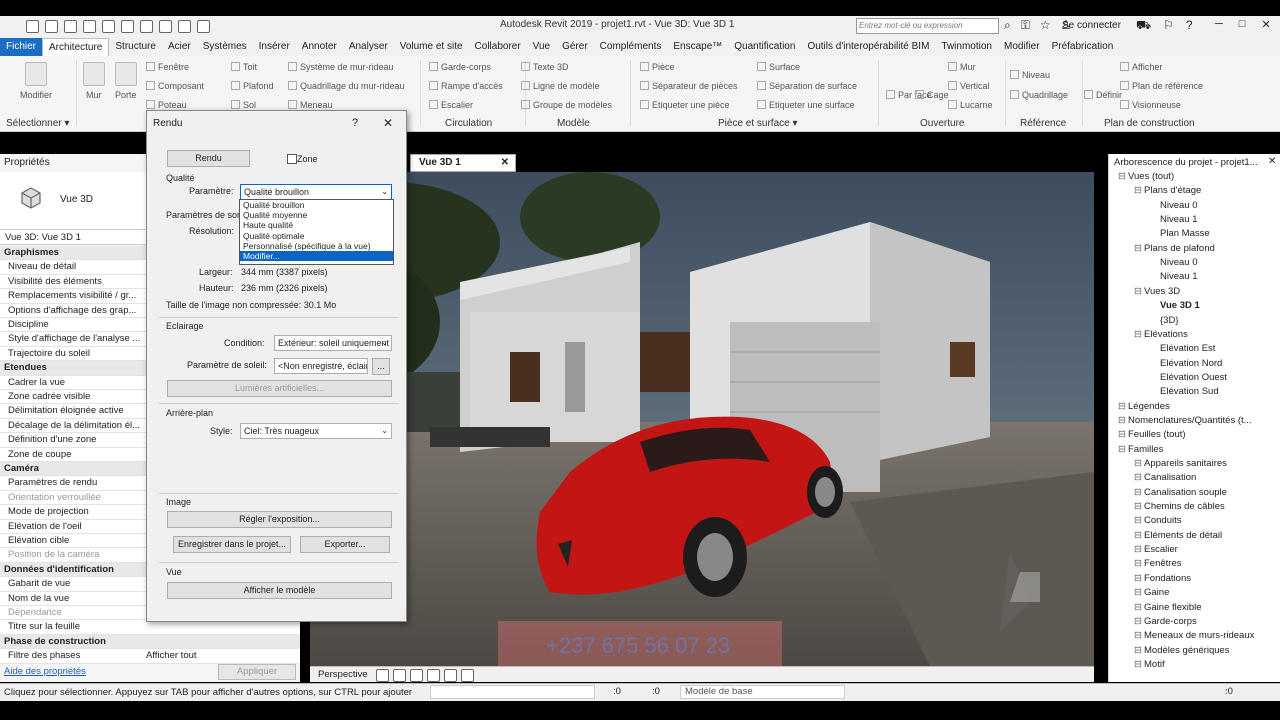 This screenshot has height=720, width=1280. Describe the element at coordinates (1144, 406) in the screenshot. I see `tree-item: ⊟ Légendes` at that location.